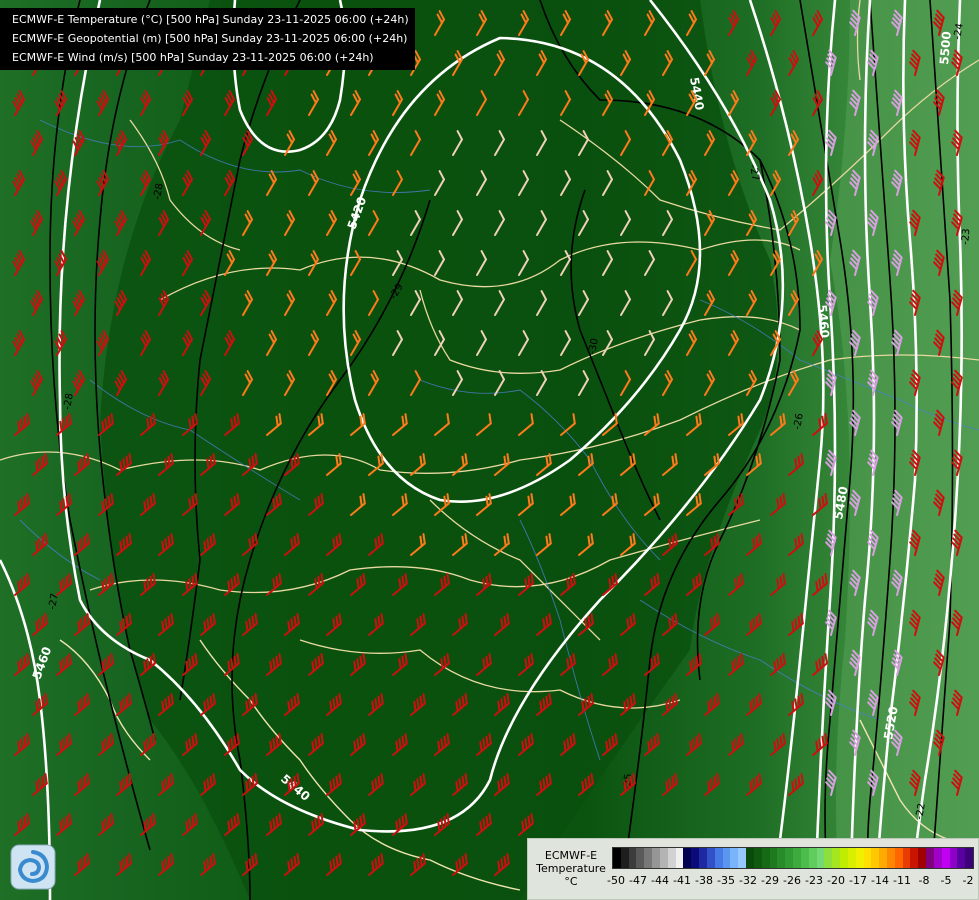 The image size is (979, 900). I want to click on legend-title-model: ECMWF-E, so click(571, 855).